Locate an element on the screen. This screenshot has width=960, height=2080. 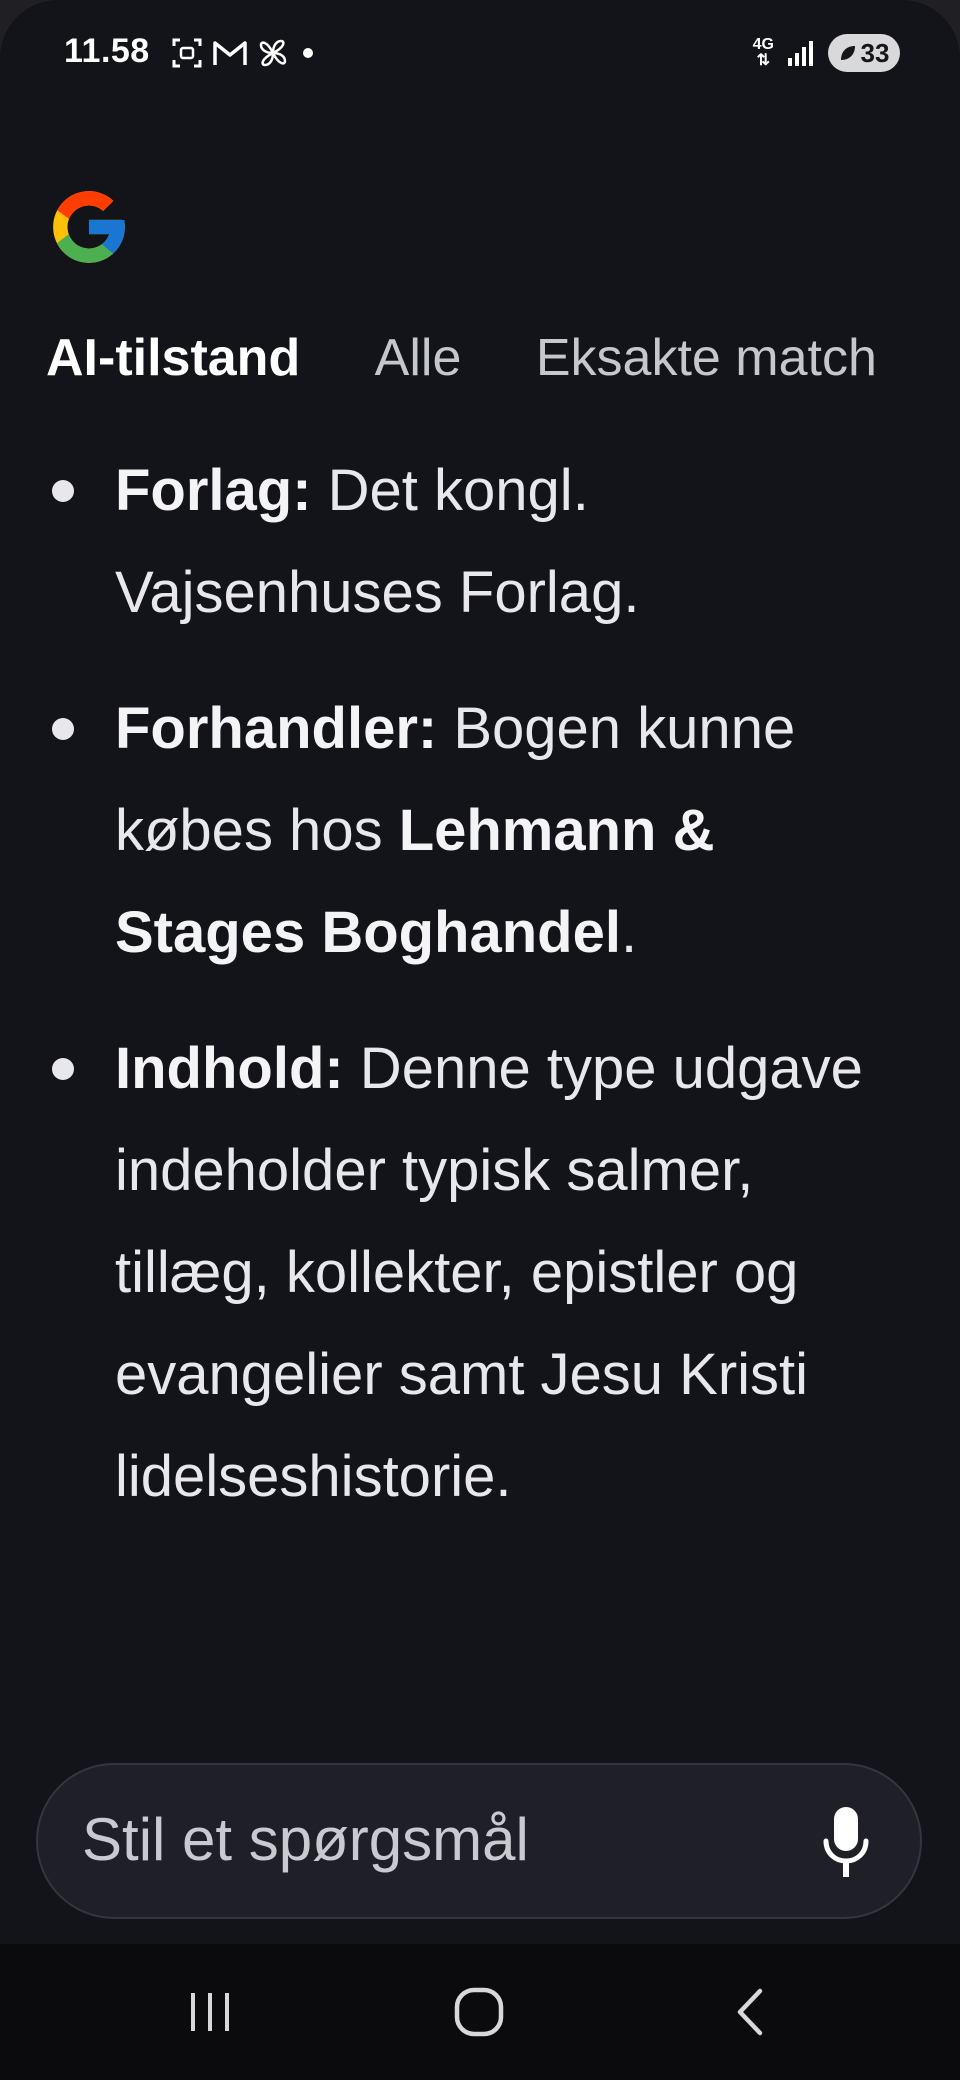
status-bar: 11.58 4G ⇅ 33 is located at coordinates (480, 55).